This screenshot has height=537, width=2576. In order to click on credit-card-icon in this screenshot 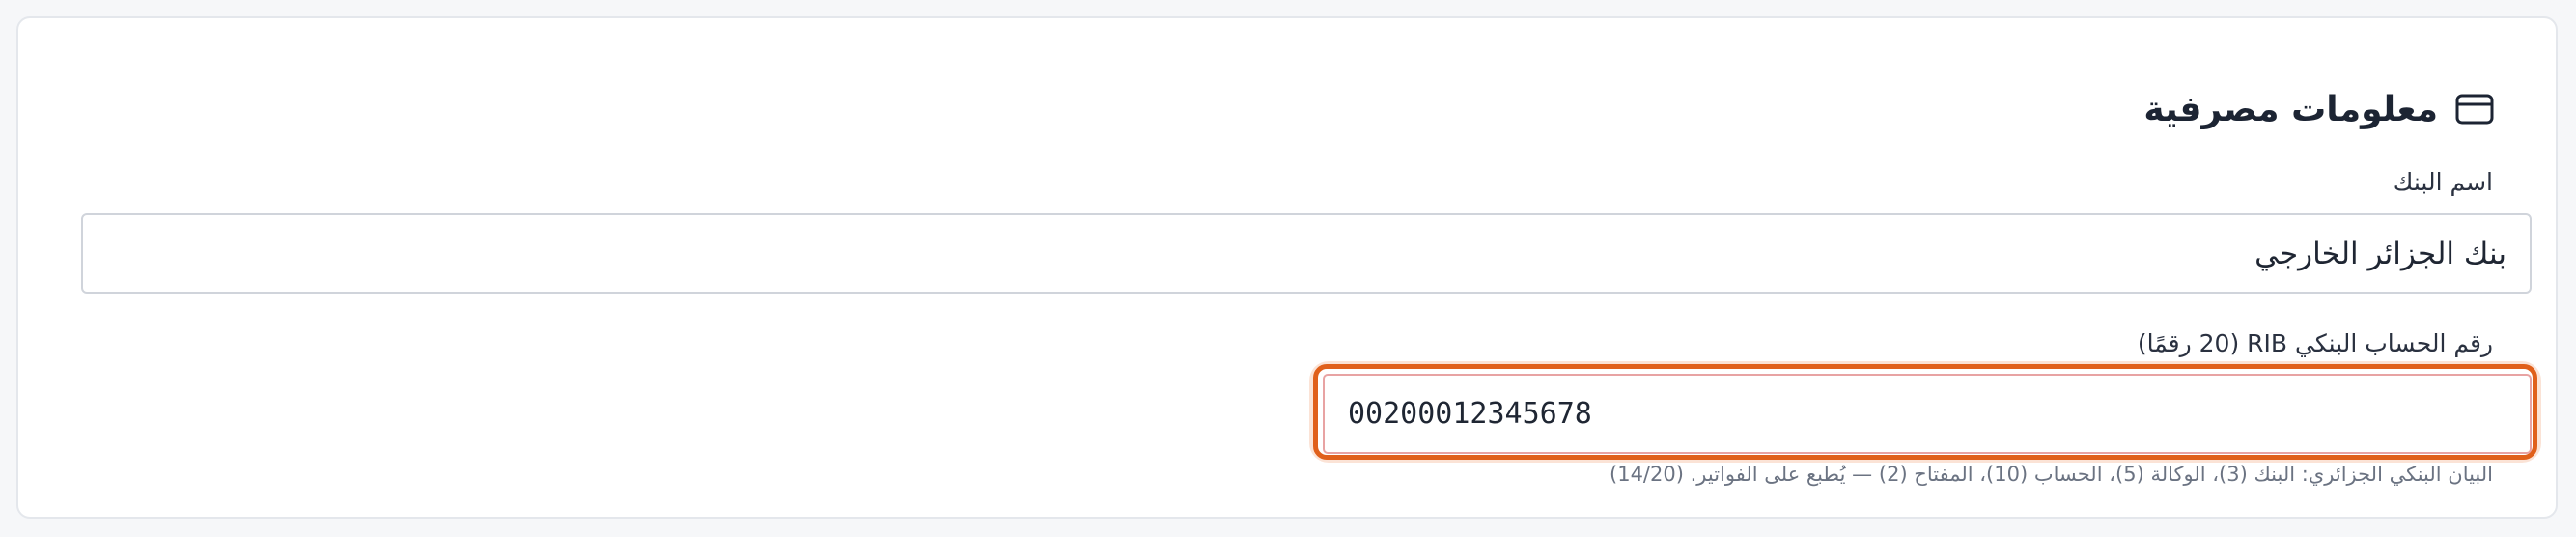, I will do `click(2475, 109)`.